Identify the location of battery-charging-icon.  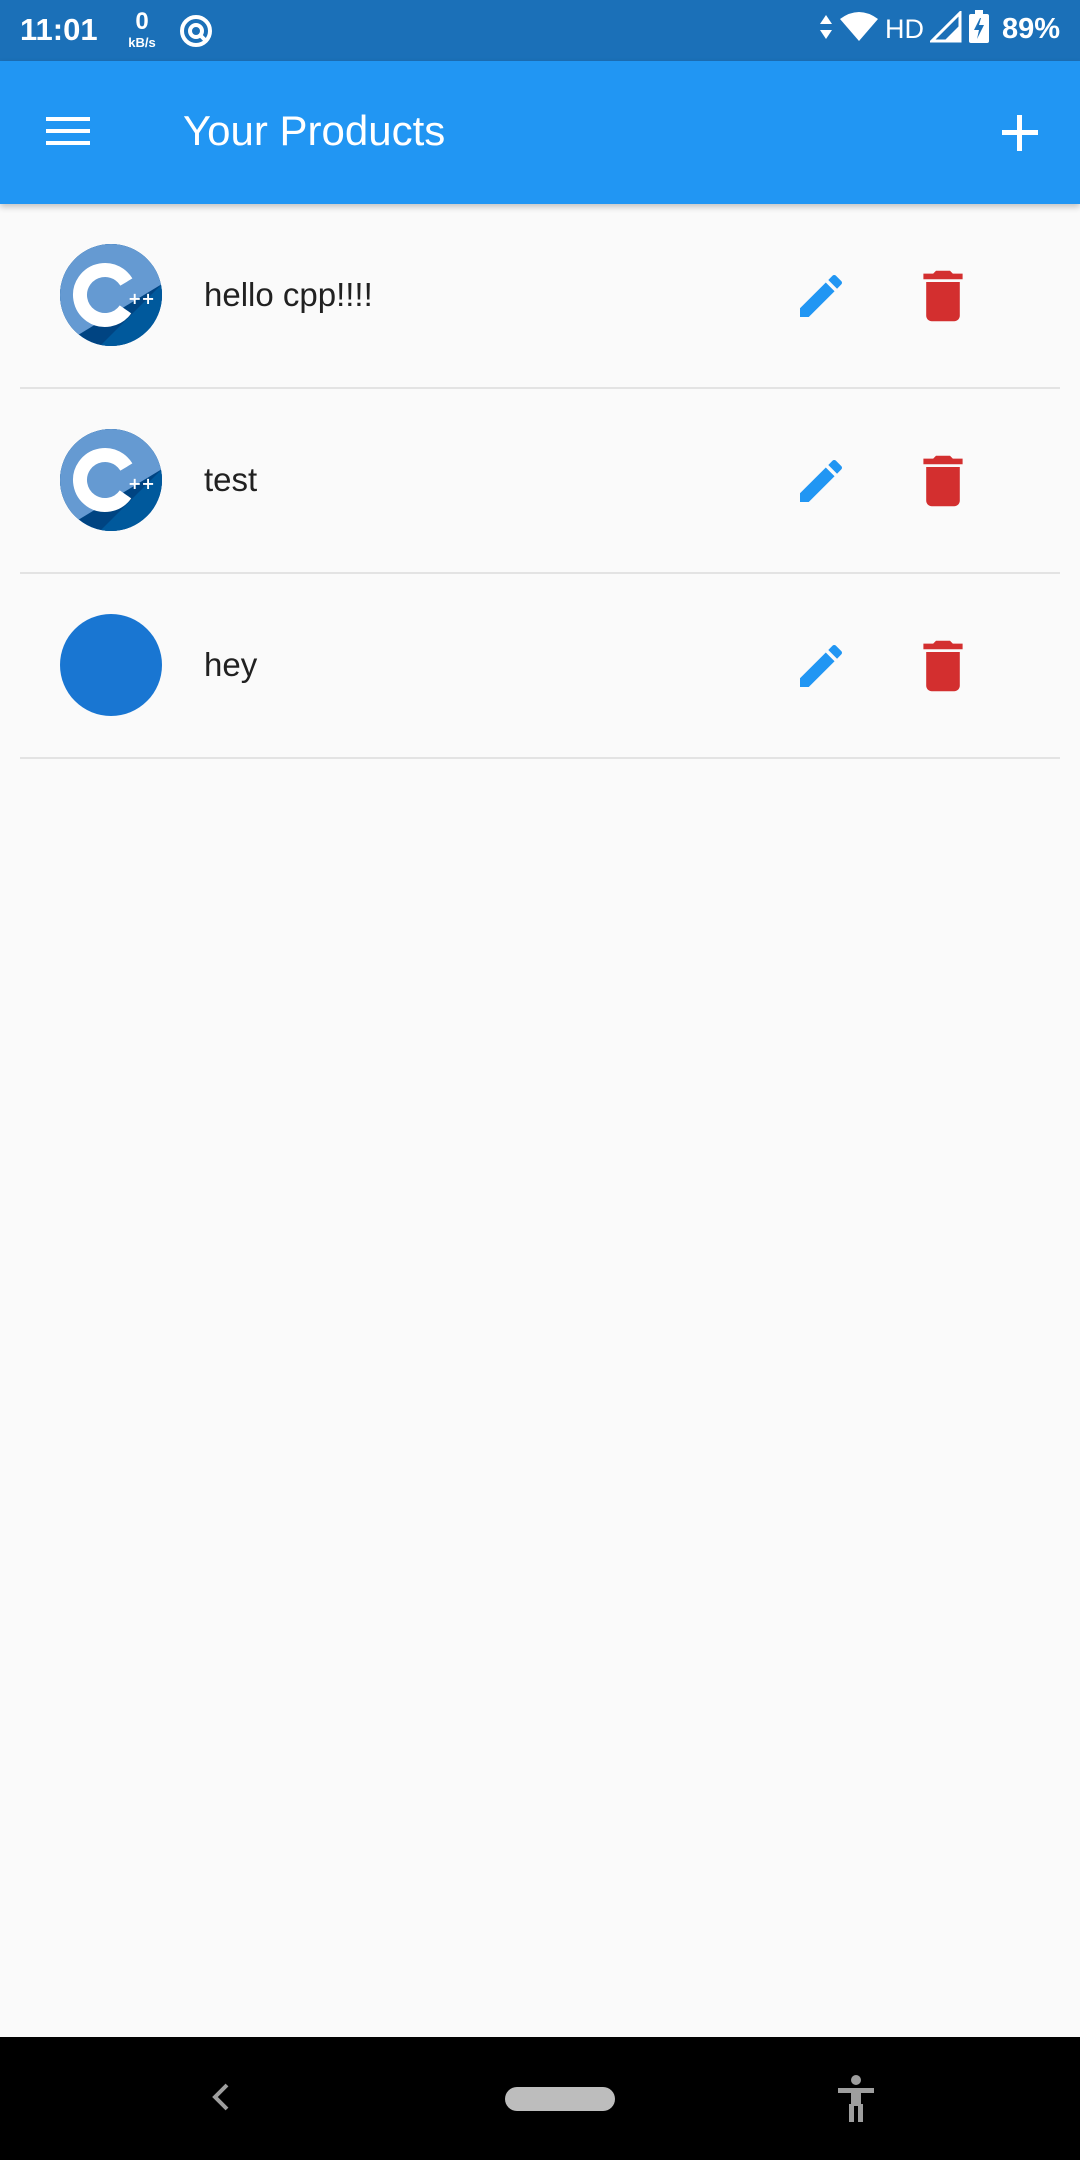
(979, 29).